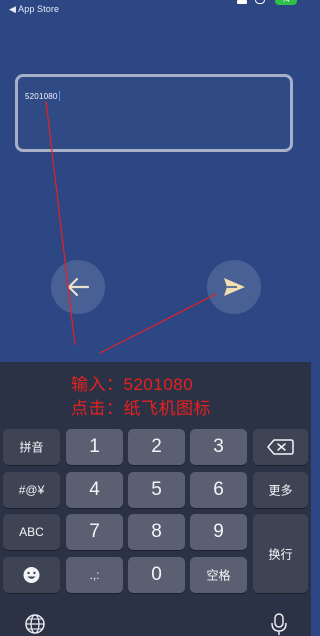 This screenshot has width=320, height=636. Describe the element at coordinates (242, 2) in the screenshot. I see `signal-icon` at that location.